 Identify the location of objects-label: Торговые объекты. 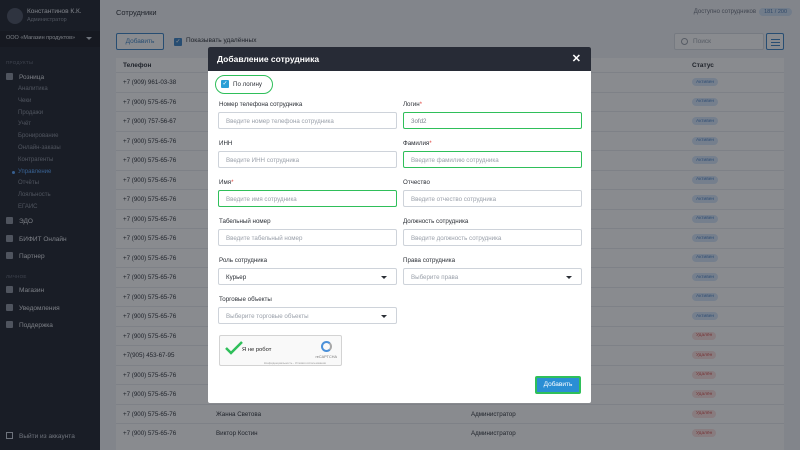
(245, 299).